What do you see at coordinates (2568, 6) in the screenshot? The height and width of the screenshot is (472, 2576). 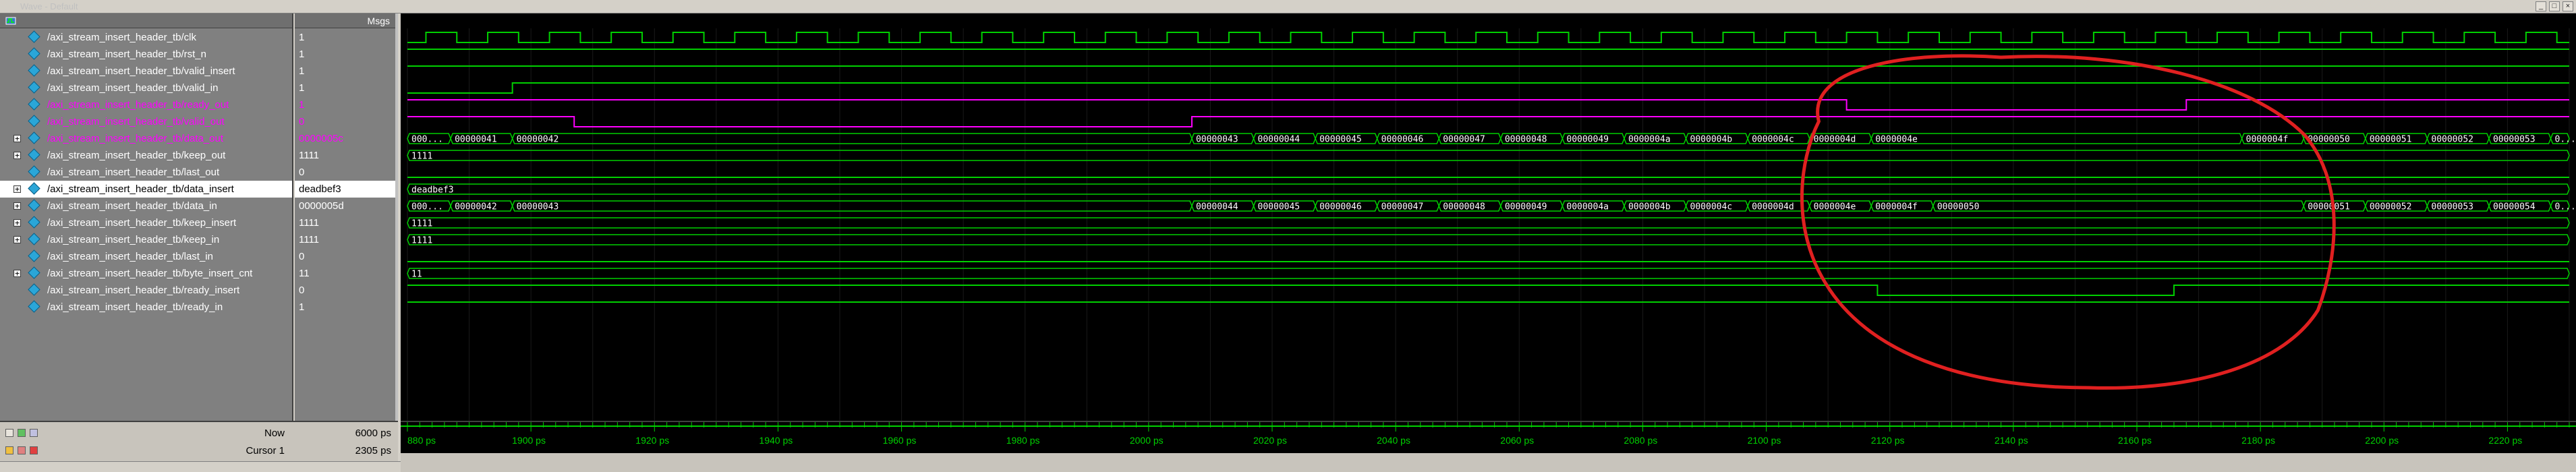 I see `close-button: ×` at bounding box center [2568, 6].